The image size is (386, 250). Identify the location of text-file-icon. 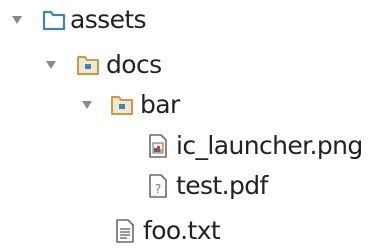
(125, 231).